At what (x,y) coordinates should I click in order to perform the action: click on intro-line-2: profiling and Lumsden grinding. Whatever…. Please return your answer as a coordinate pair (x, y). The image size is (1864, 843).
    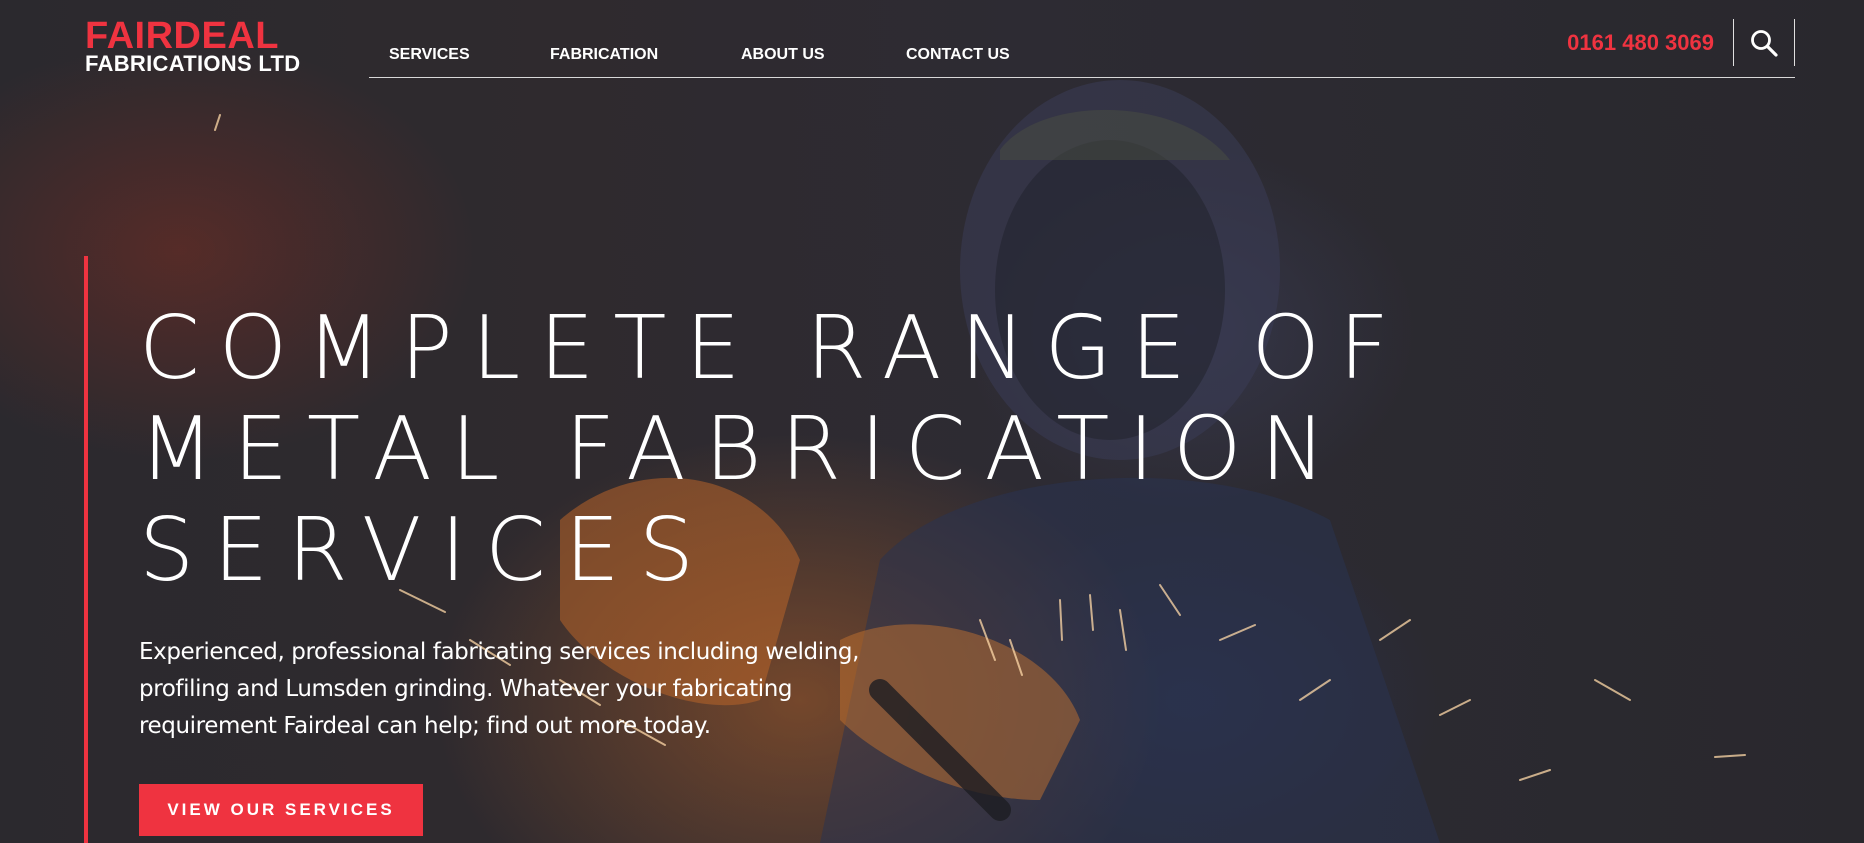
    Looking at the image, I should click on (466, 689).